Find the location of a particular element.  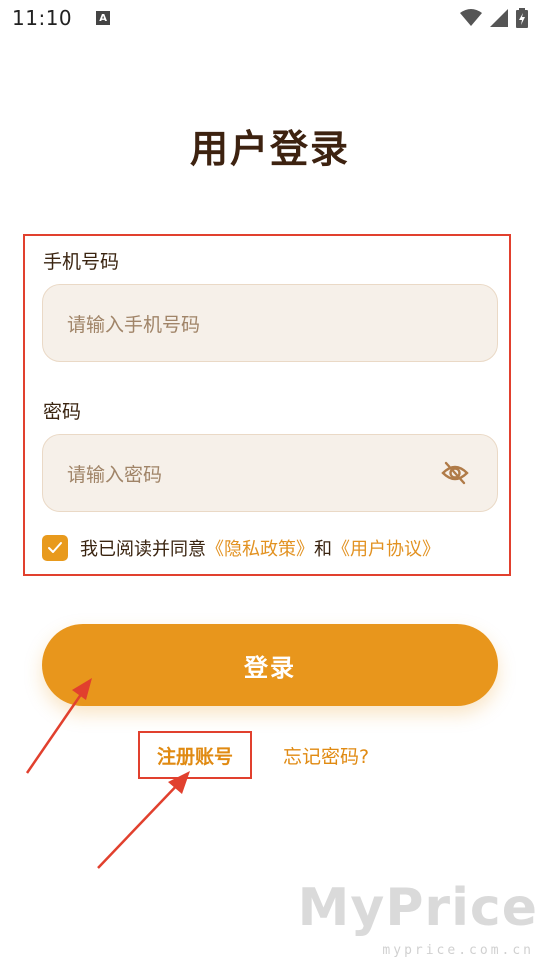

annotation-arrows is located at coordinates (107, 773).